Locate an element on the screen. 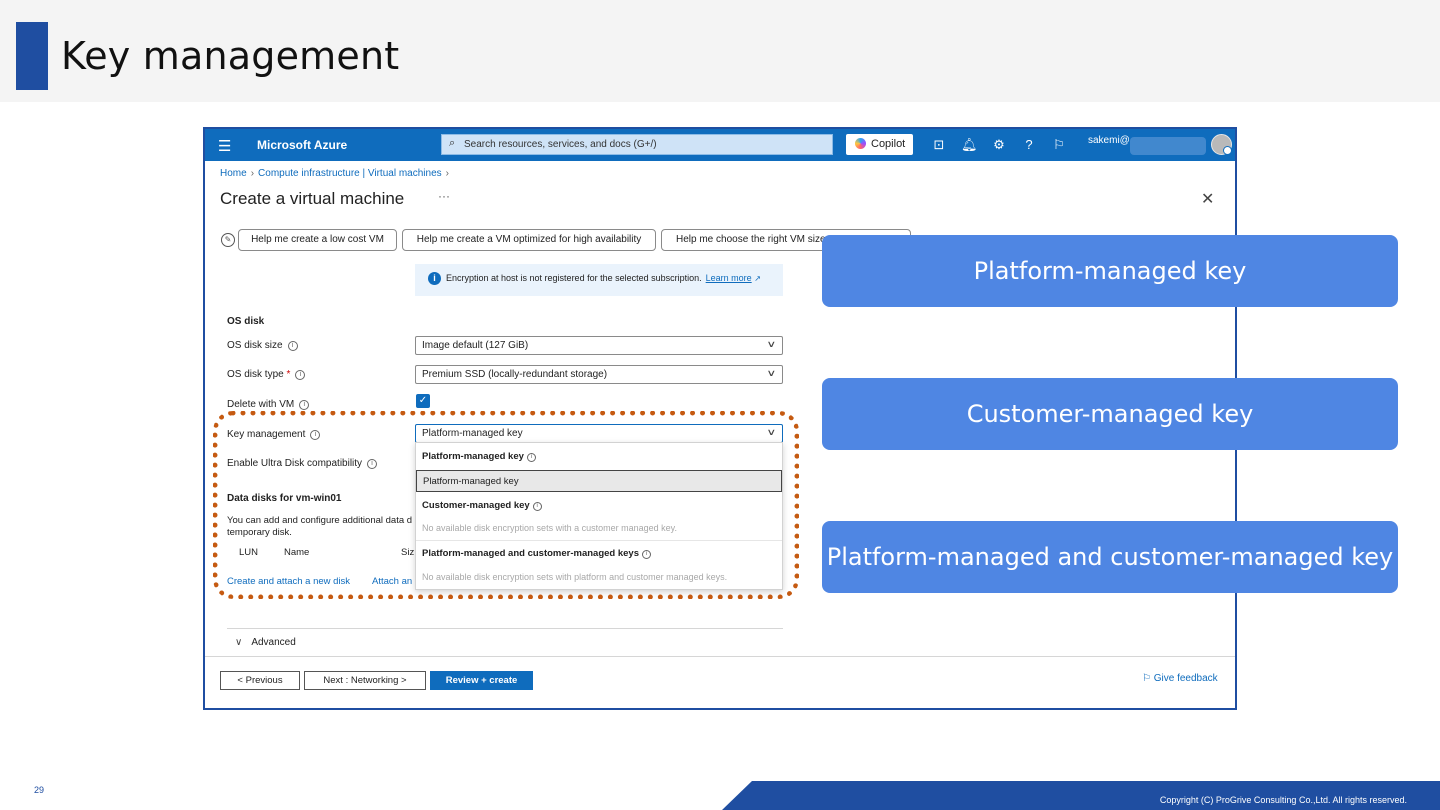 Image resolution: width=1440 pixels, height=810 pixels. gear-icon: ⚙ is located at coordinates (999, 145).